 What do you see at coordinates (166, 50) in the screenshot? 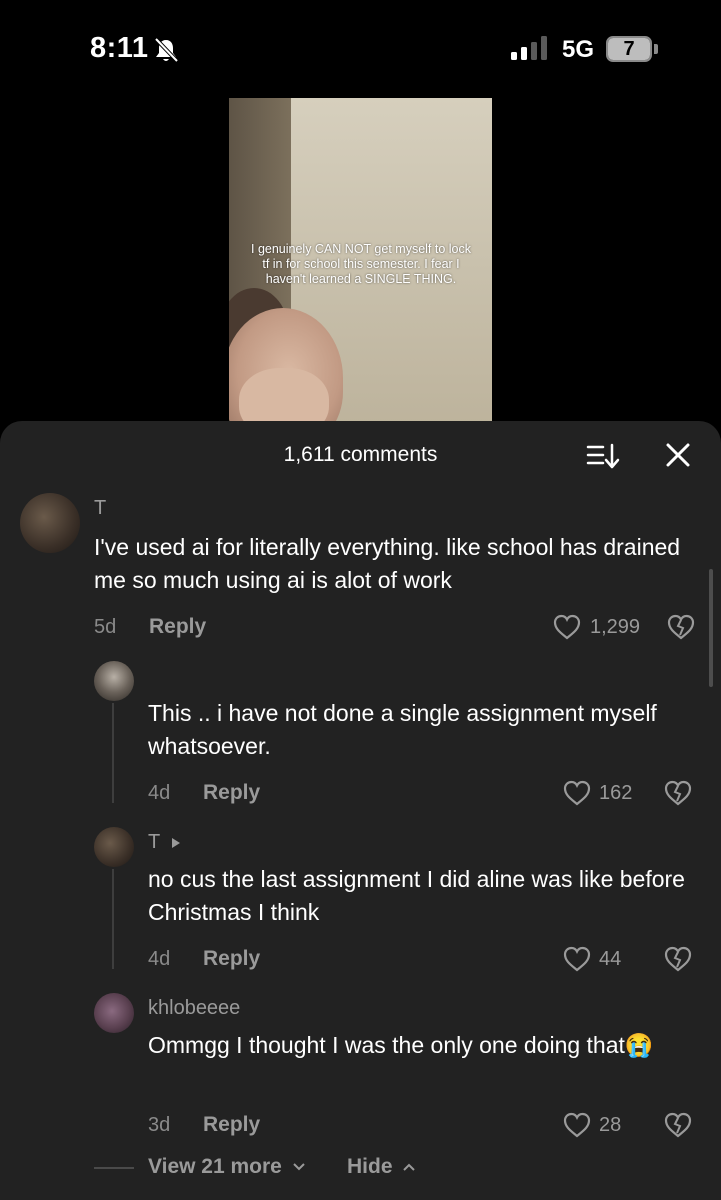
I see `bell-muted-icon` at bounding box center [166, 50].